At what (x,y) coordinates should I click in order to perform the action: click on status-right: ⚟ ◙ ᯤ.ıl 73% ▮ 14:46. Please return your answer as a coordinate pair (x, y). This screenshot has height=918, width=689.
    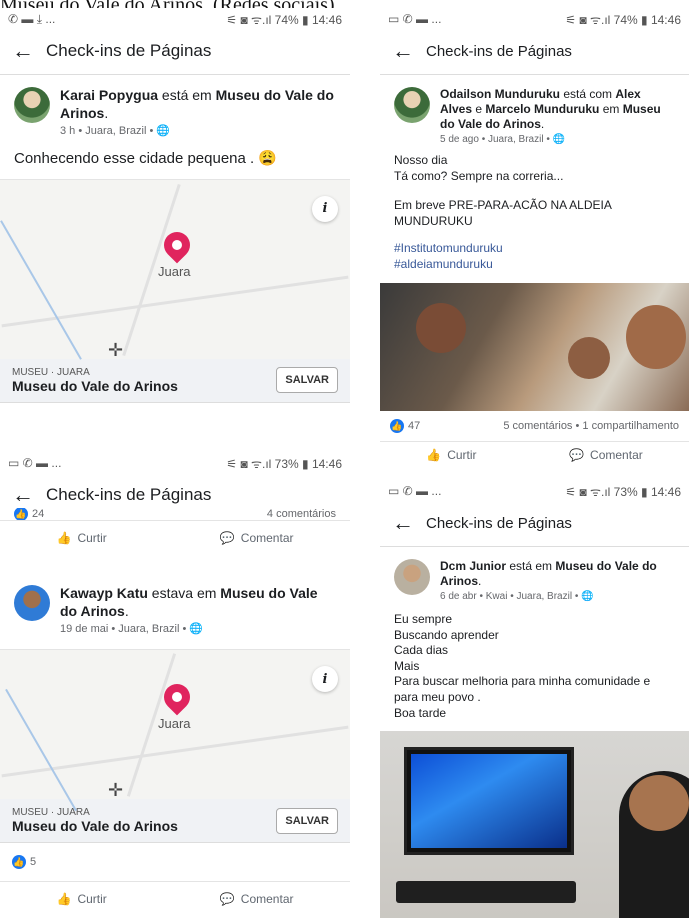
    Looking at the image, I should click on (284, 463).